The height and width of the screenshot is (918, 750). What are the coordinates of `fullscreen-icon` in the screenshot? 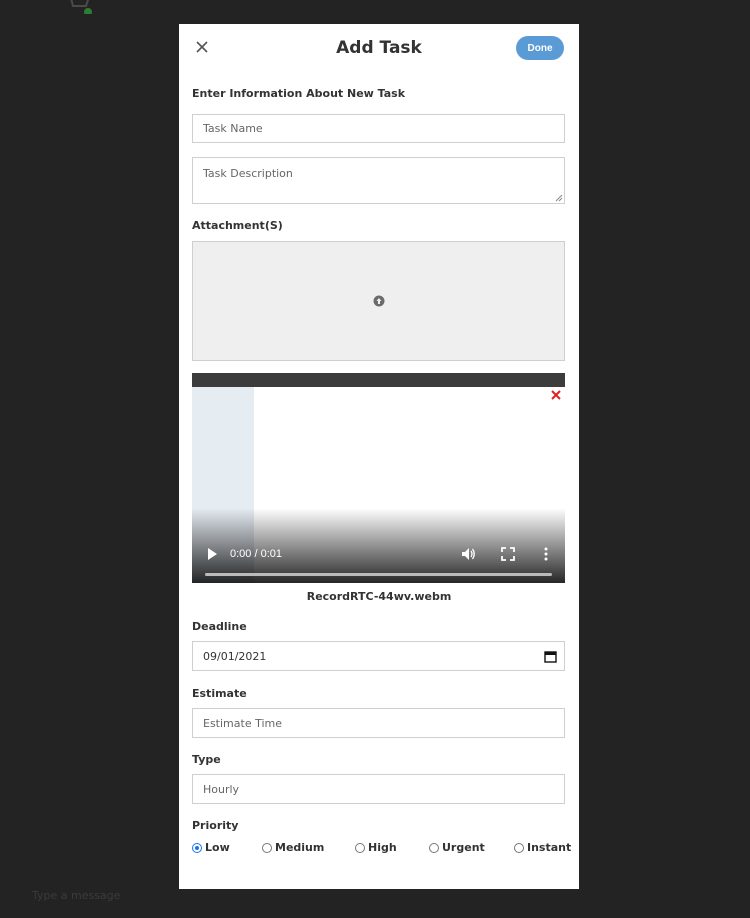 It's located at (508, 554).